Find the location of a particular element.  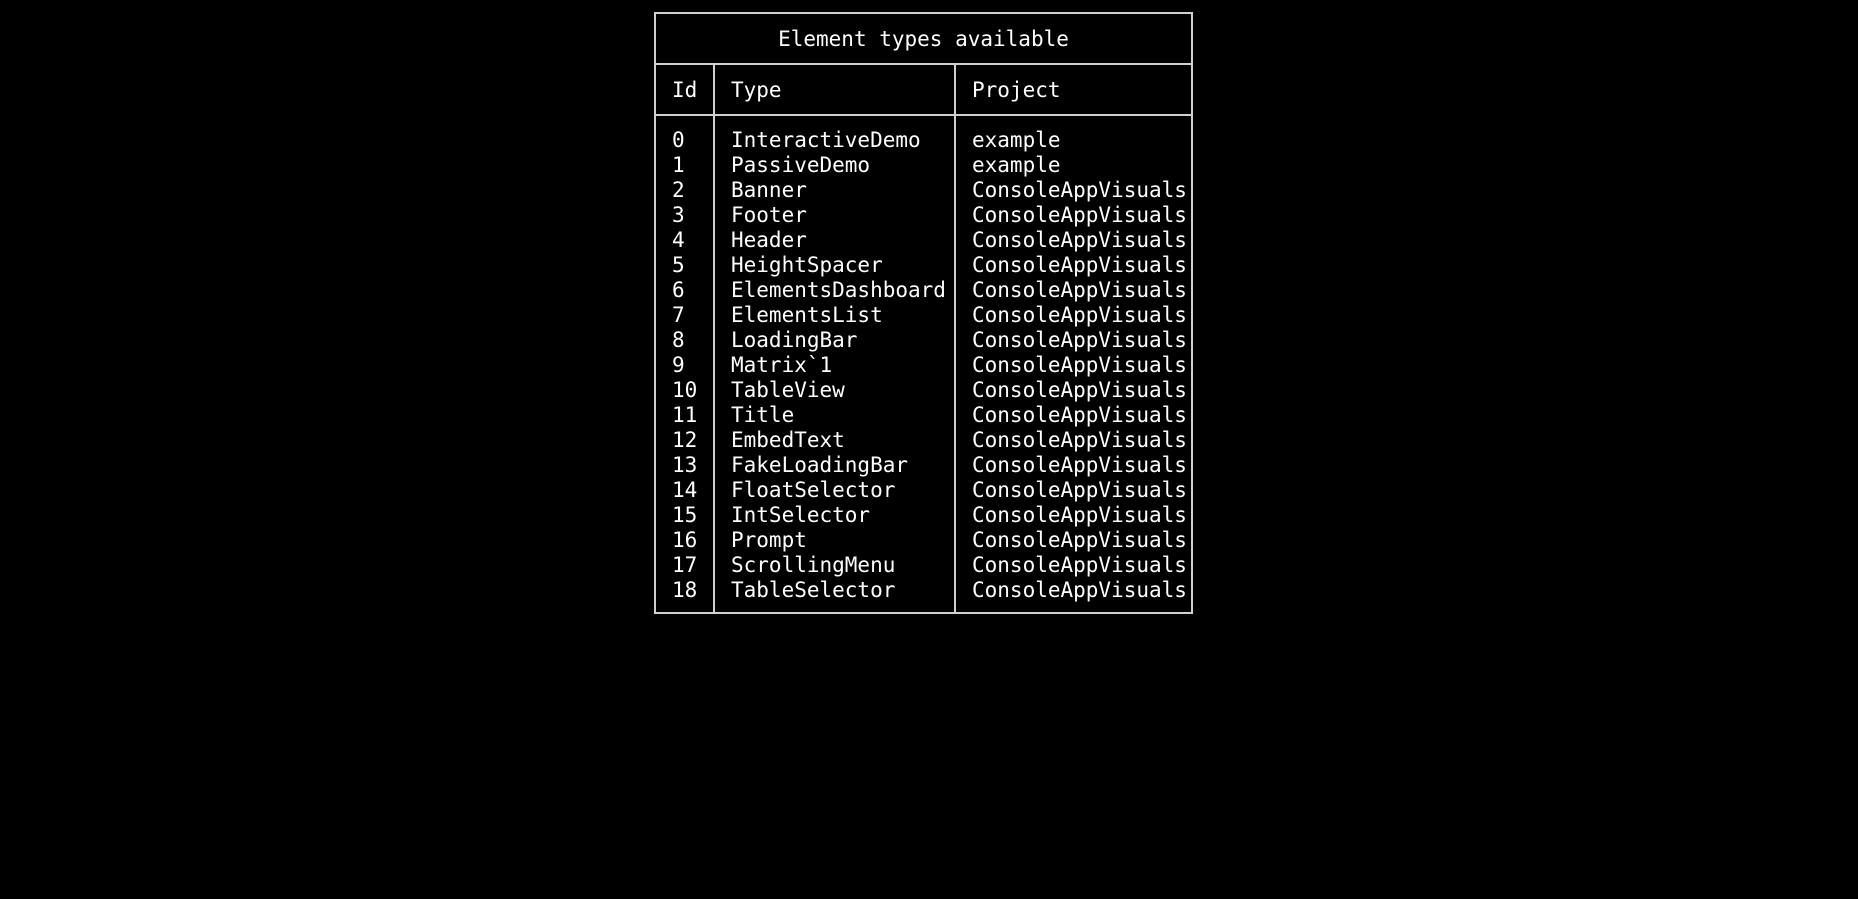

row-id-cell: 10 is located at coordinates (685, 390).